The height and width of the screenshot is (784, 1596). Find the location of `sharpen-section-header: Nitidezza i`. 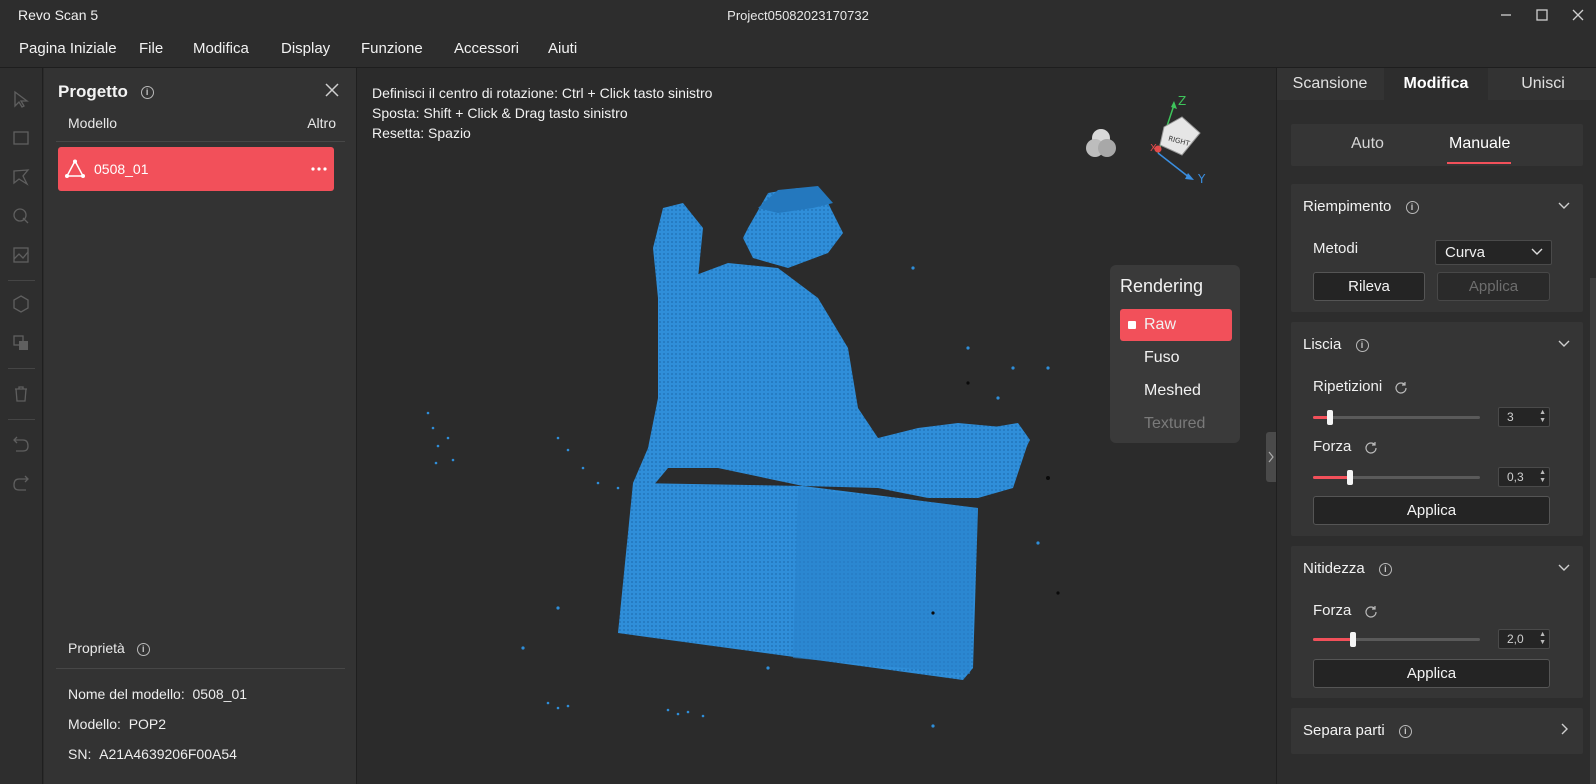

sharpen-section-header: Nitidezza i is located at coordinates (1347, 568).